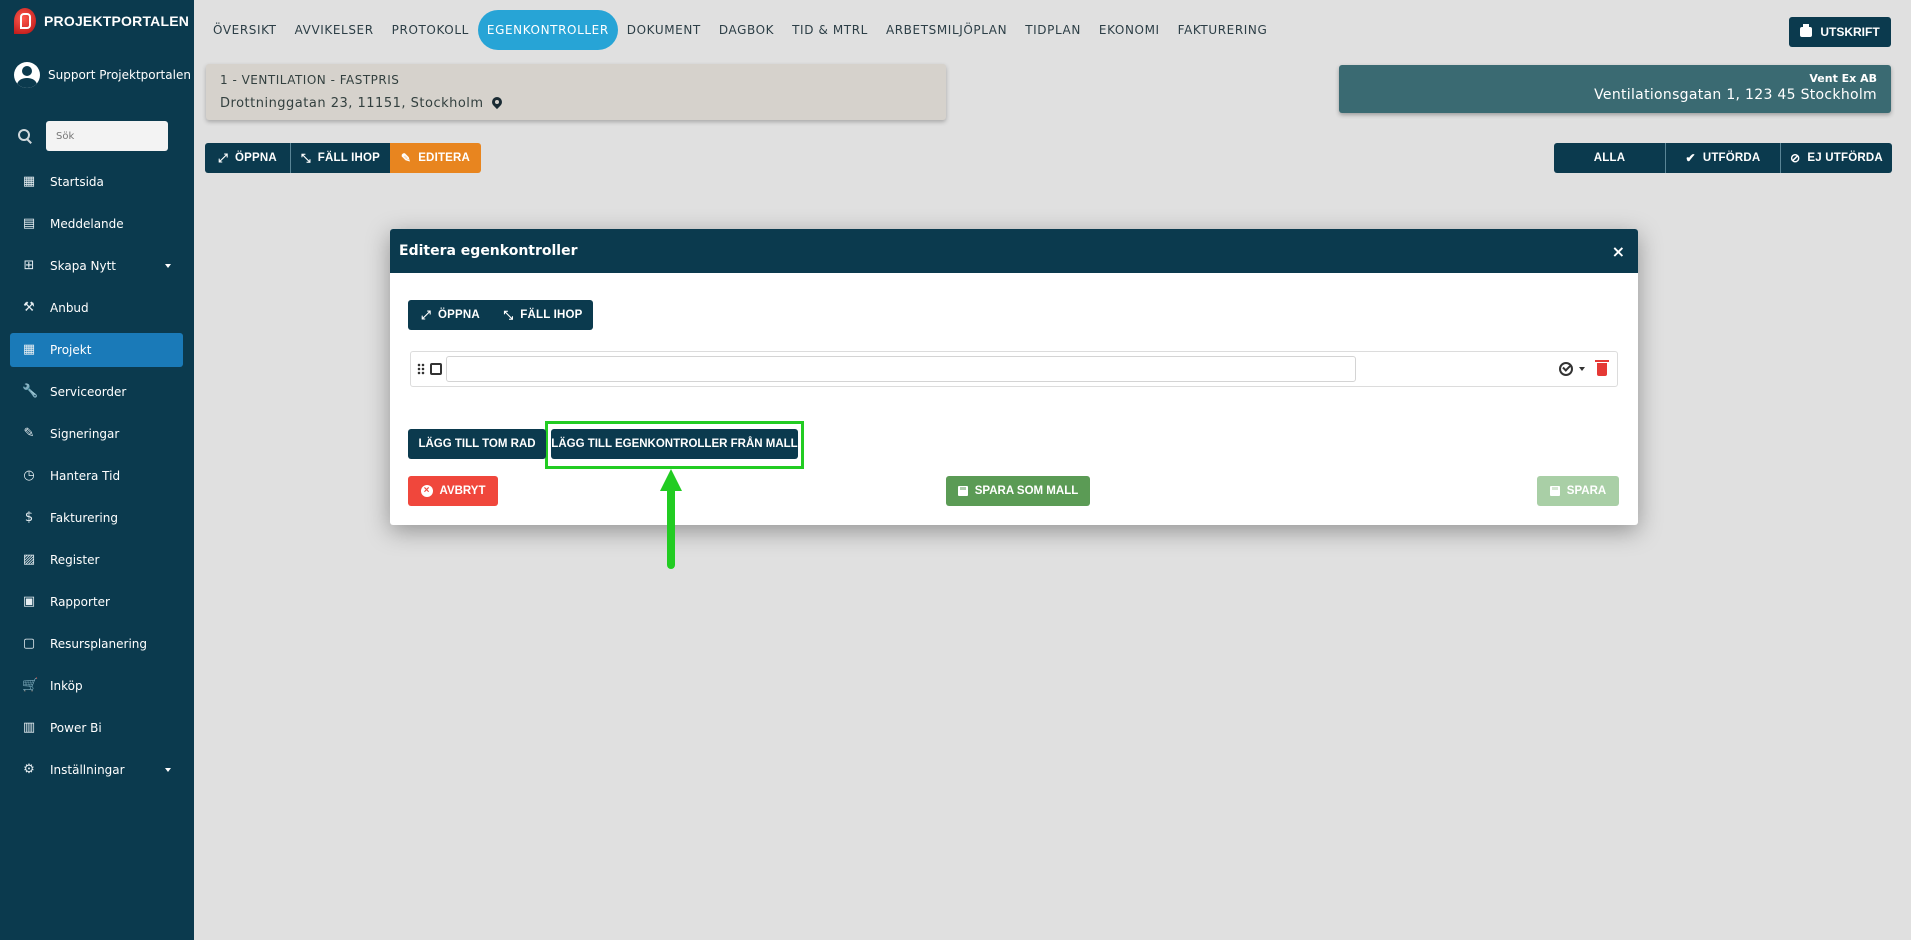 The width and height of the screenshot is (1911, 940). I want to click on tab-dokument: DOKUMENT, so click(664, 30).